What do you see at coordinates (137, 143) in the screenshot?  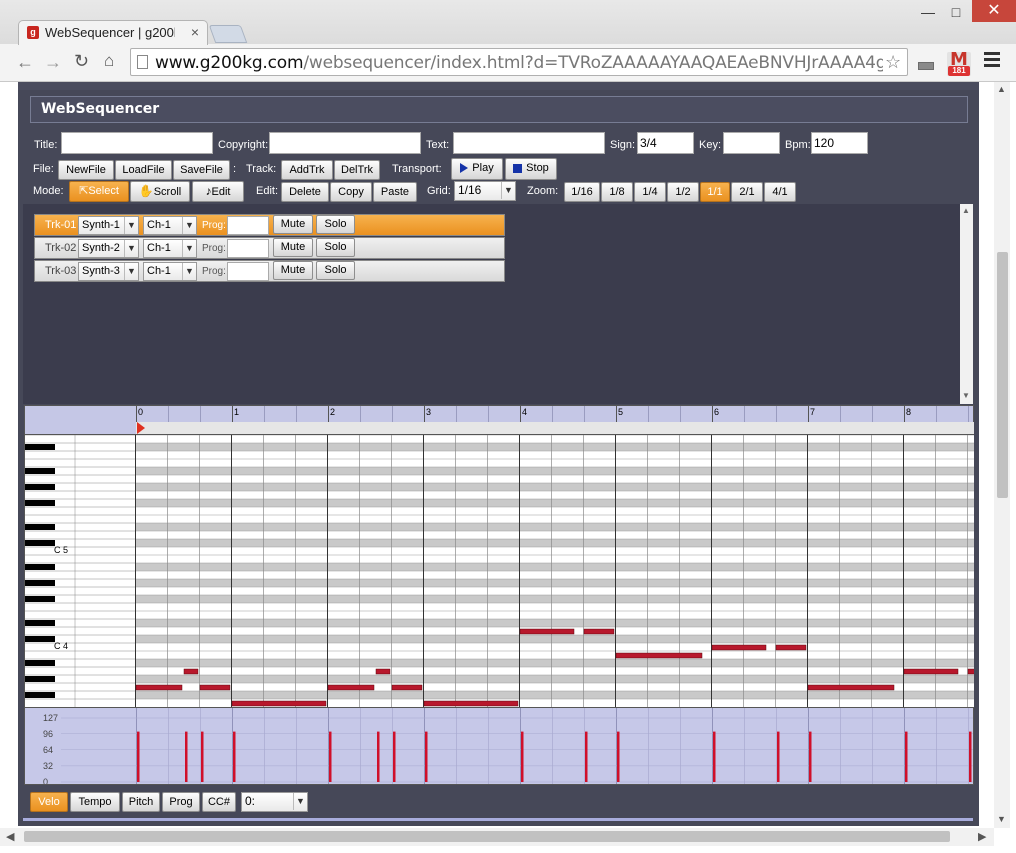 I see `title-input` at bounding box center [137, 143].